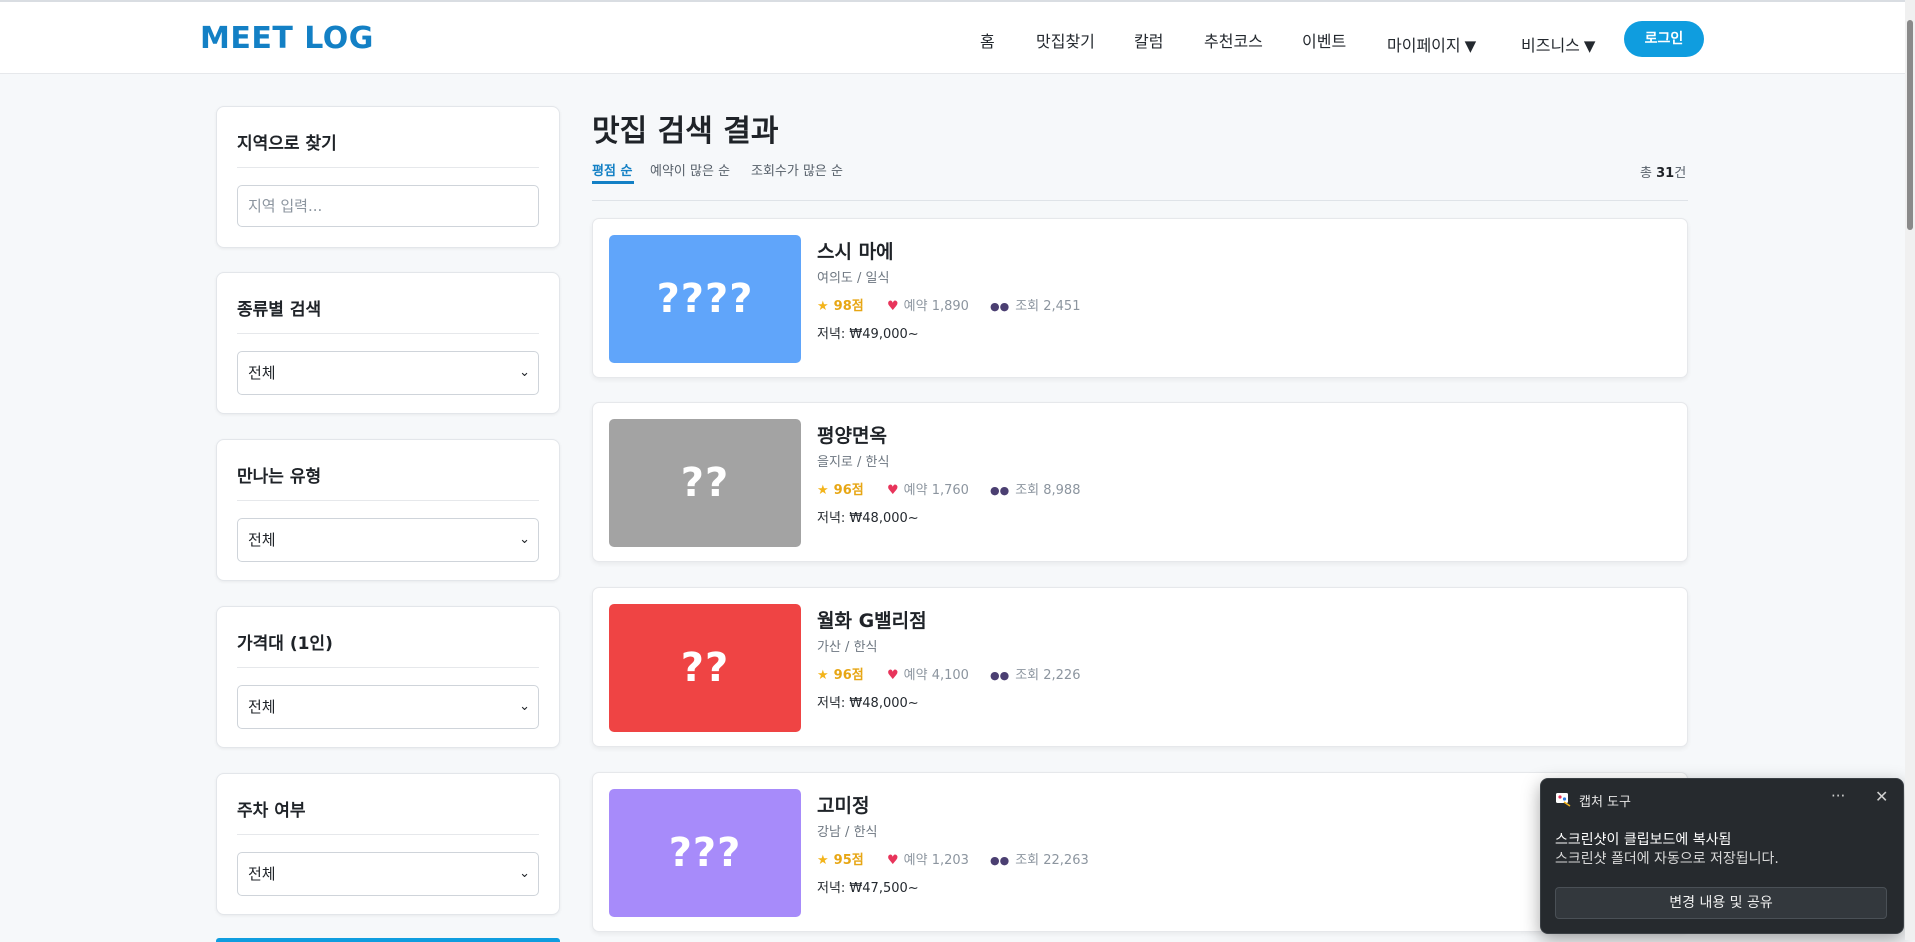  Describe the element at coordinates (1664, 39) in the screenshot. I see `login-button: 로그인` at that location.